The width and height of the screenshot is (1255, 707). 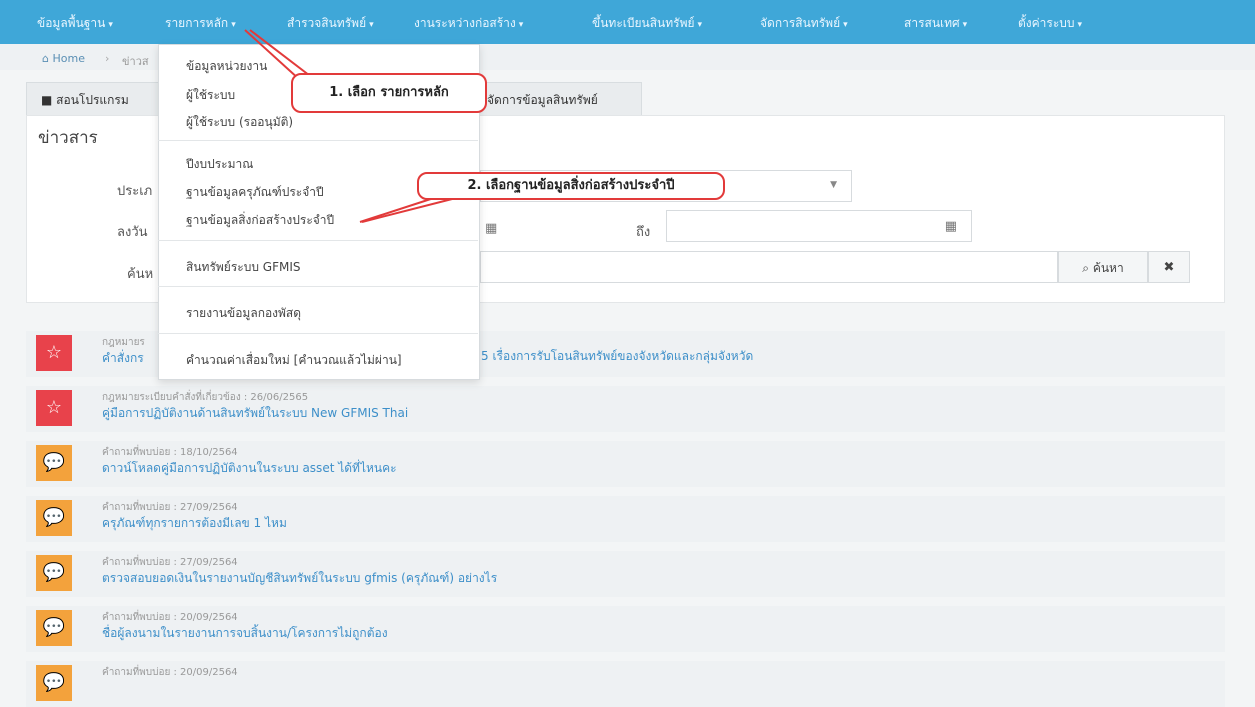 What do you see at coordinates (272, 55) in the screenshot?
I see `callout1-pointer` at bounding box center [272, 55].